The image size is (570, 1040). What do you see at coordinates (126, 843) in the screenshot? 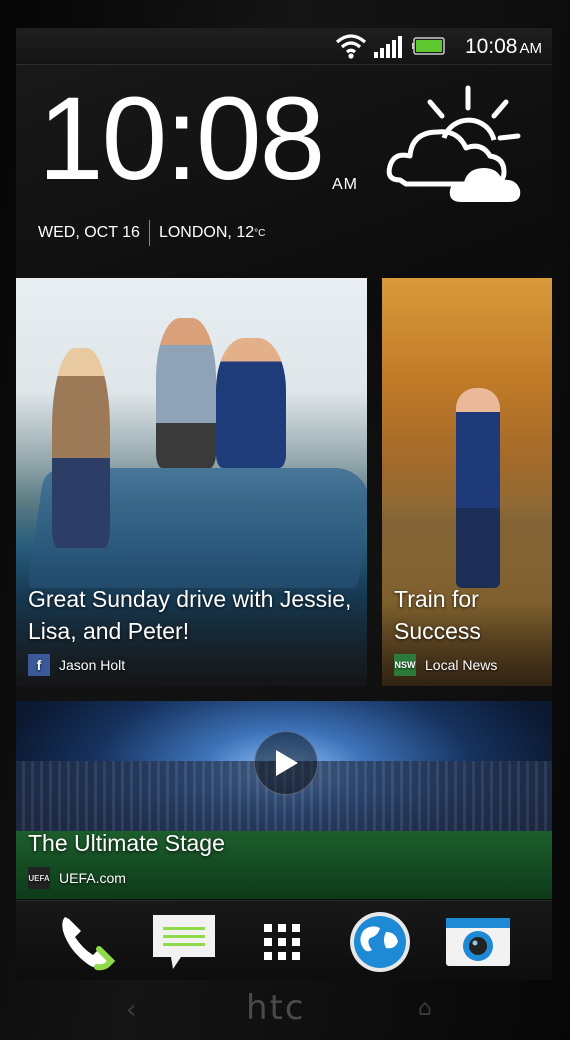
I see `feed-title: The Ultimate Stage` at bounding box center [126, 843].